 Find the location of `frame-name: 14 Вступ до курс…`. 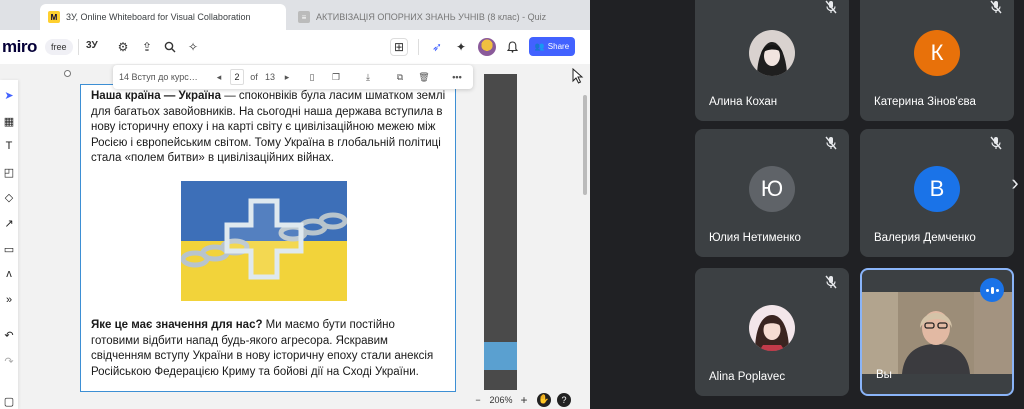

frame-name: 14 Вступ до курс… is located at coordinates (162, 77).